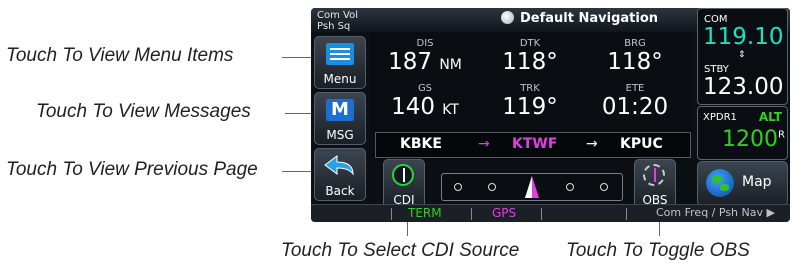 The width and height of the screenshot is (794, 269). I want to click on globe-icon, so click(720, 183).